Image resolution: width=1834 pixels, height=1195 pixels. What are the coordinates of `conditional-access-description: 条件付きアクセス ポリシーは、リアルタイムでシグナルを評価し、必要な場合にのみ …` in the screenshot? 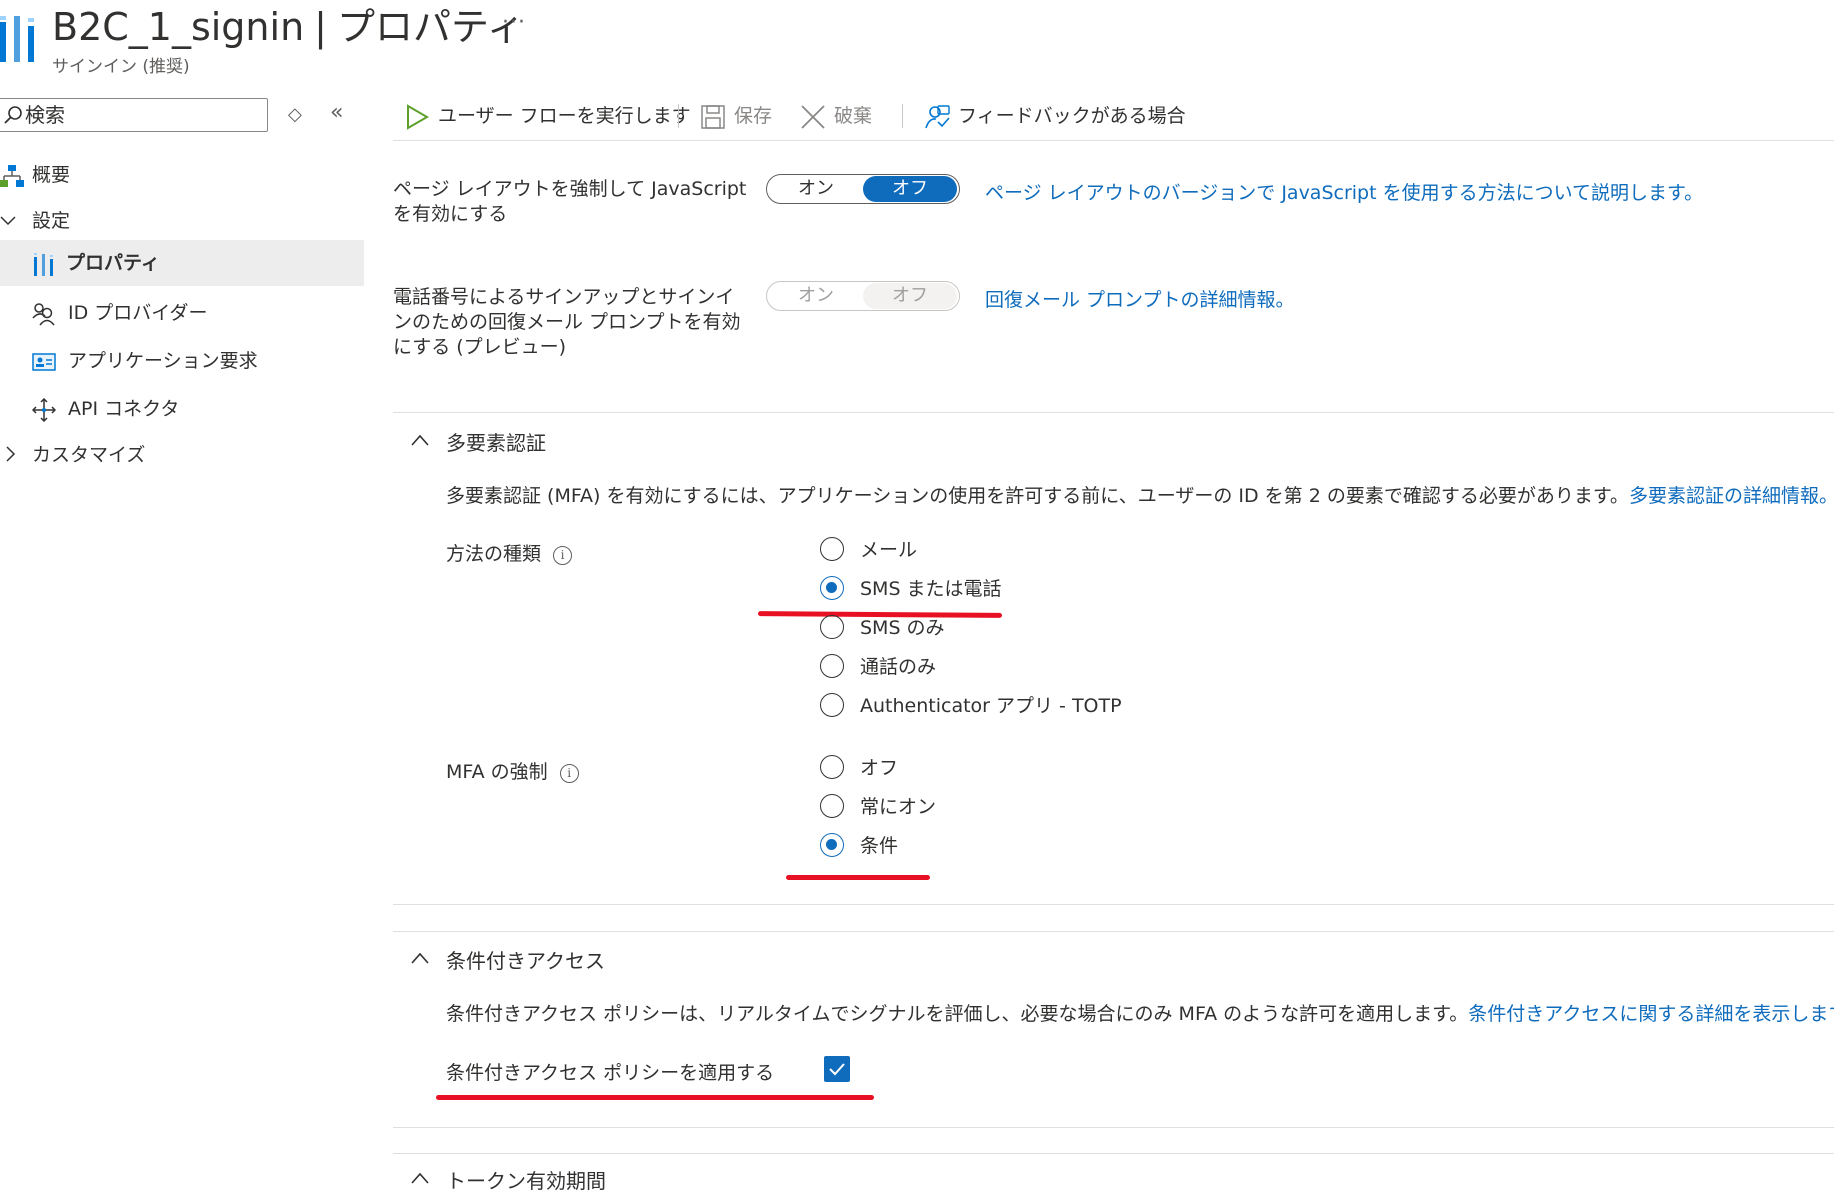 It's located at (1140, 1012).